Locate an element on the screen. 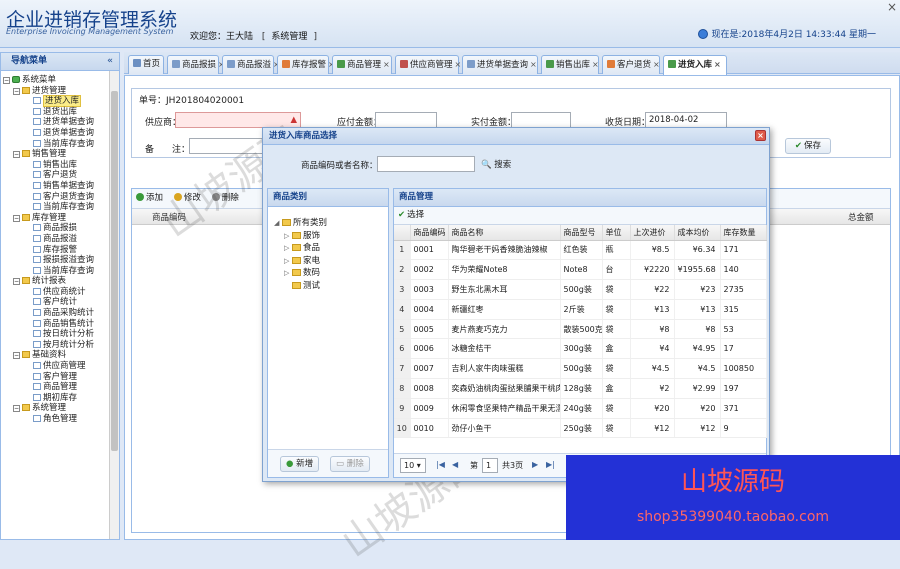 The height and width of the screenshot is (569, 900). payable-input is located at coordinates (406, 120).